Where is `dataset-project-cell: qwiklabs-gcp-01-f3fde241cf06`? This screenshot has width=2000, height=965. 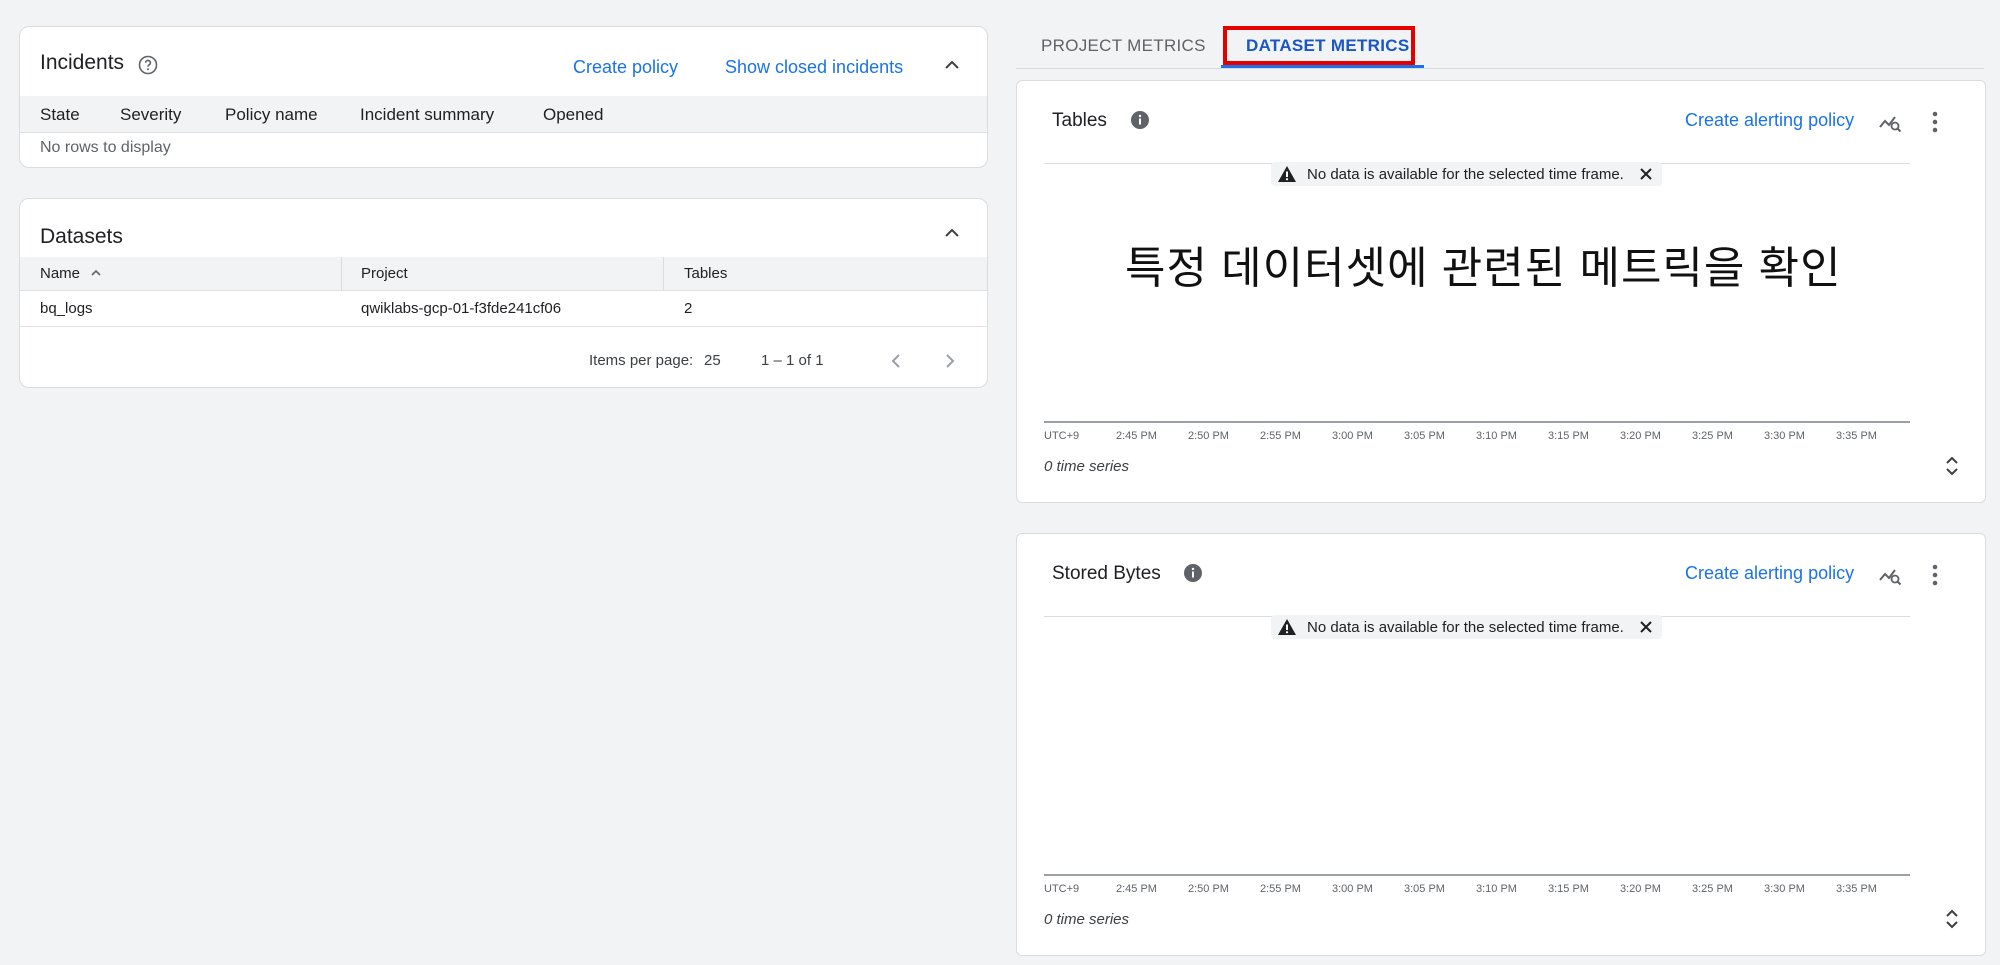
dataset-project-cell: qwiklabs-gcp-01-f3fde241cf06 is located at coordinates (461, 308).